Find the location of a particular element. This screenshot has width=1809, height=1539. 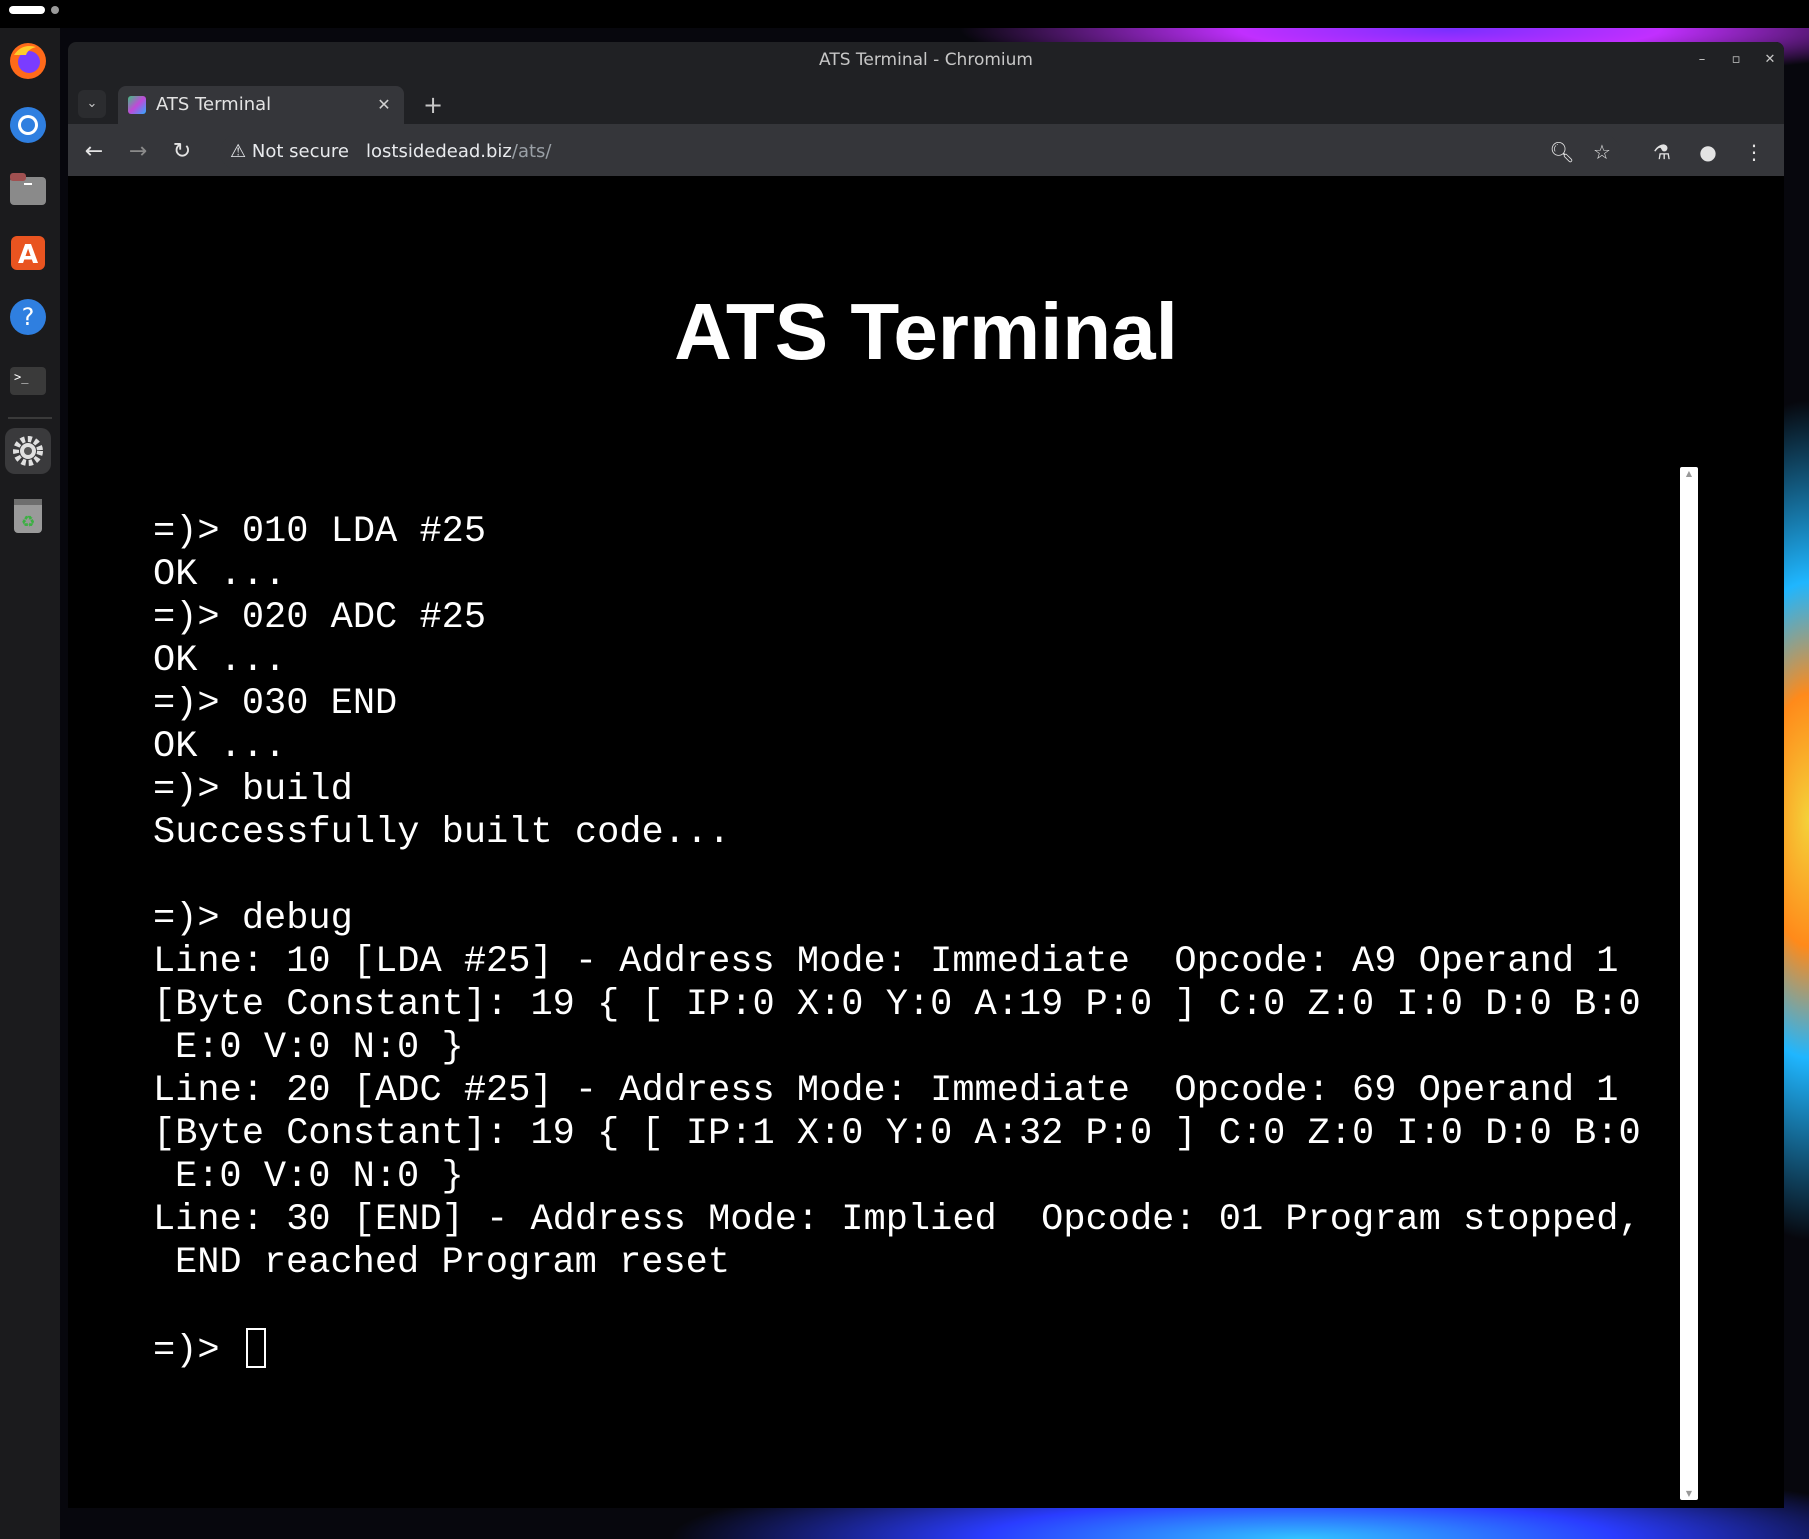

files-icon is located at coordinates (28, 189).